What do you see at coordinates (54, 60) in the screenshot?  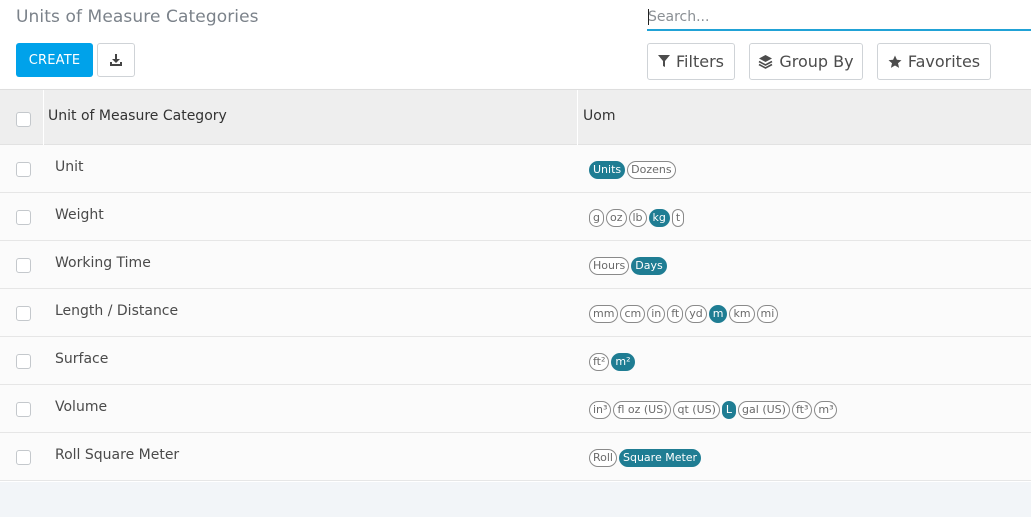 I see `create-button: CREATE` at bounding box center [54, 60].